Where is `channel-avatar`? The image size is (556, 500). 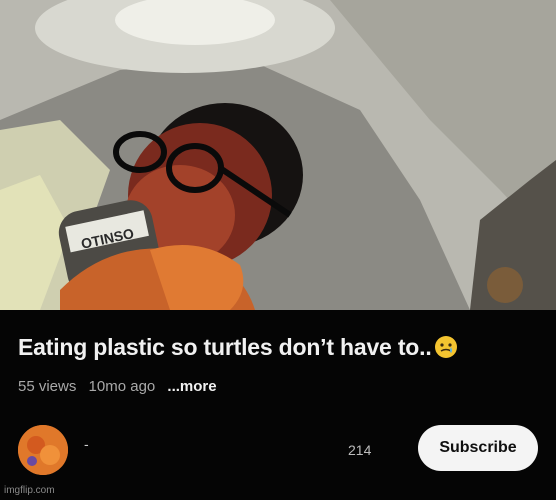
channel-avatar is located at coordinates (43, 450).